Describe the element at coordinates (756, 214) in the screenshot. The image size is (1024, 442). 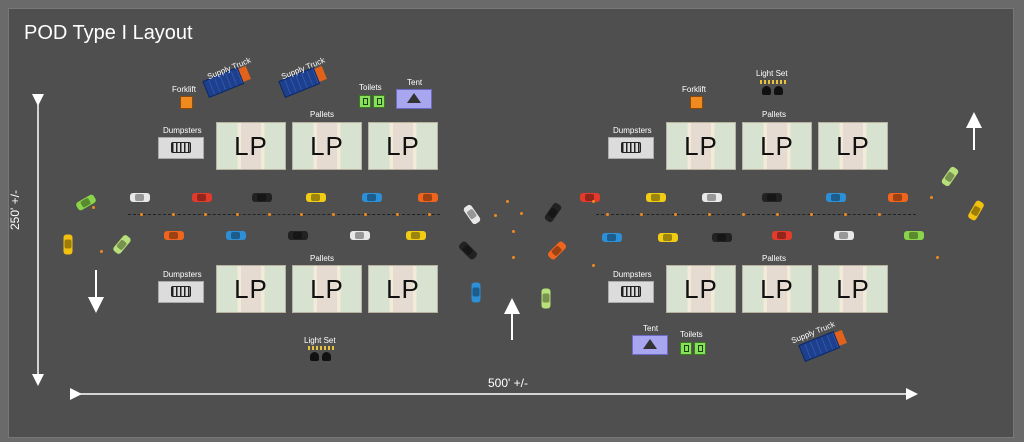
I see `lane-divider-right` at that location.